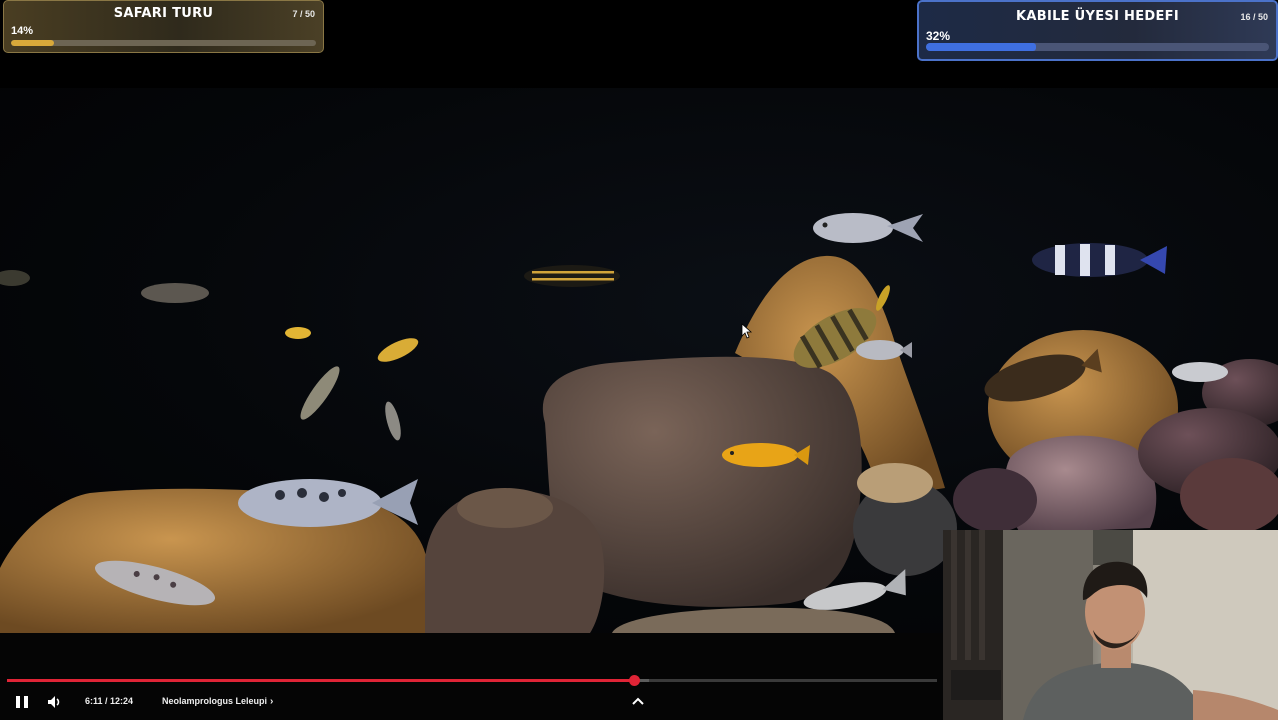 The width and height of the screenshot is (1278, 720). I want to click on mouse-cursor-icon, so click(747, 331).